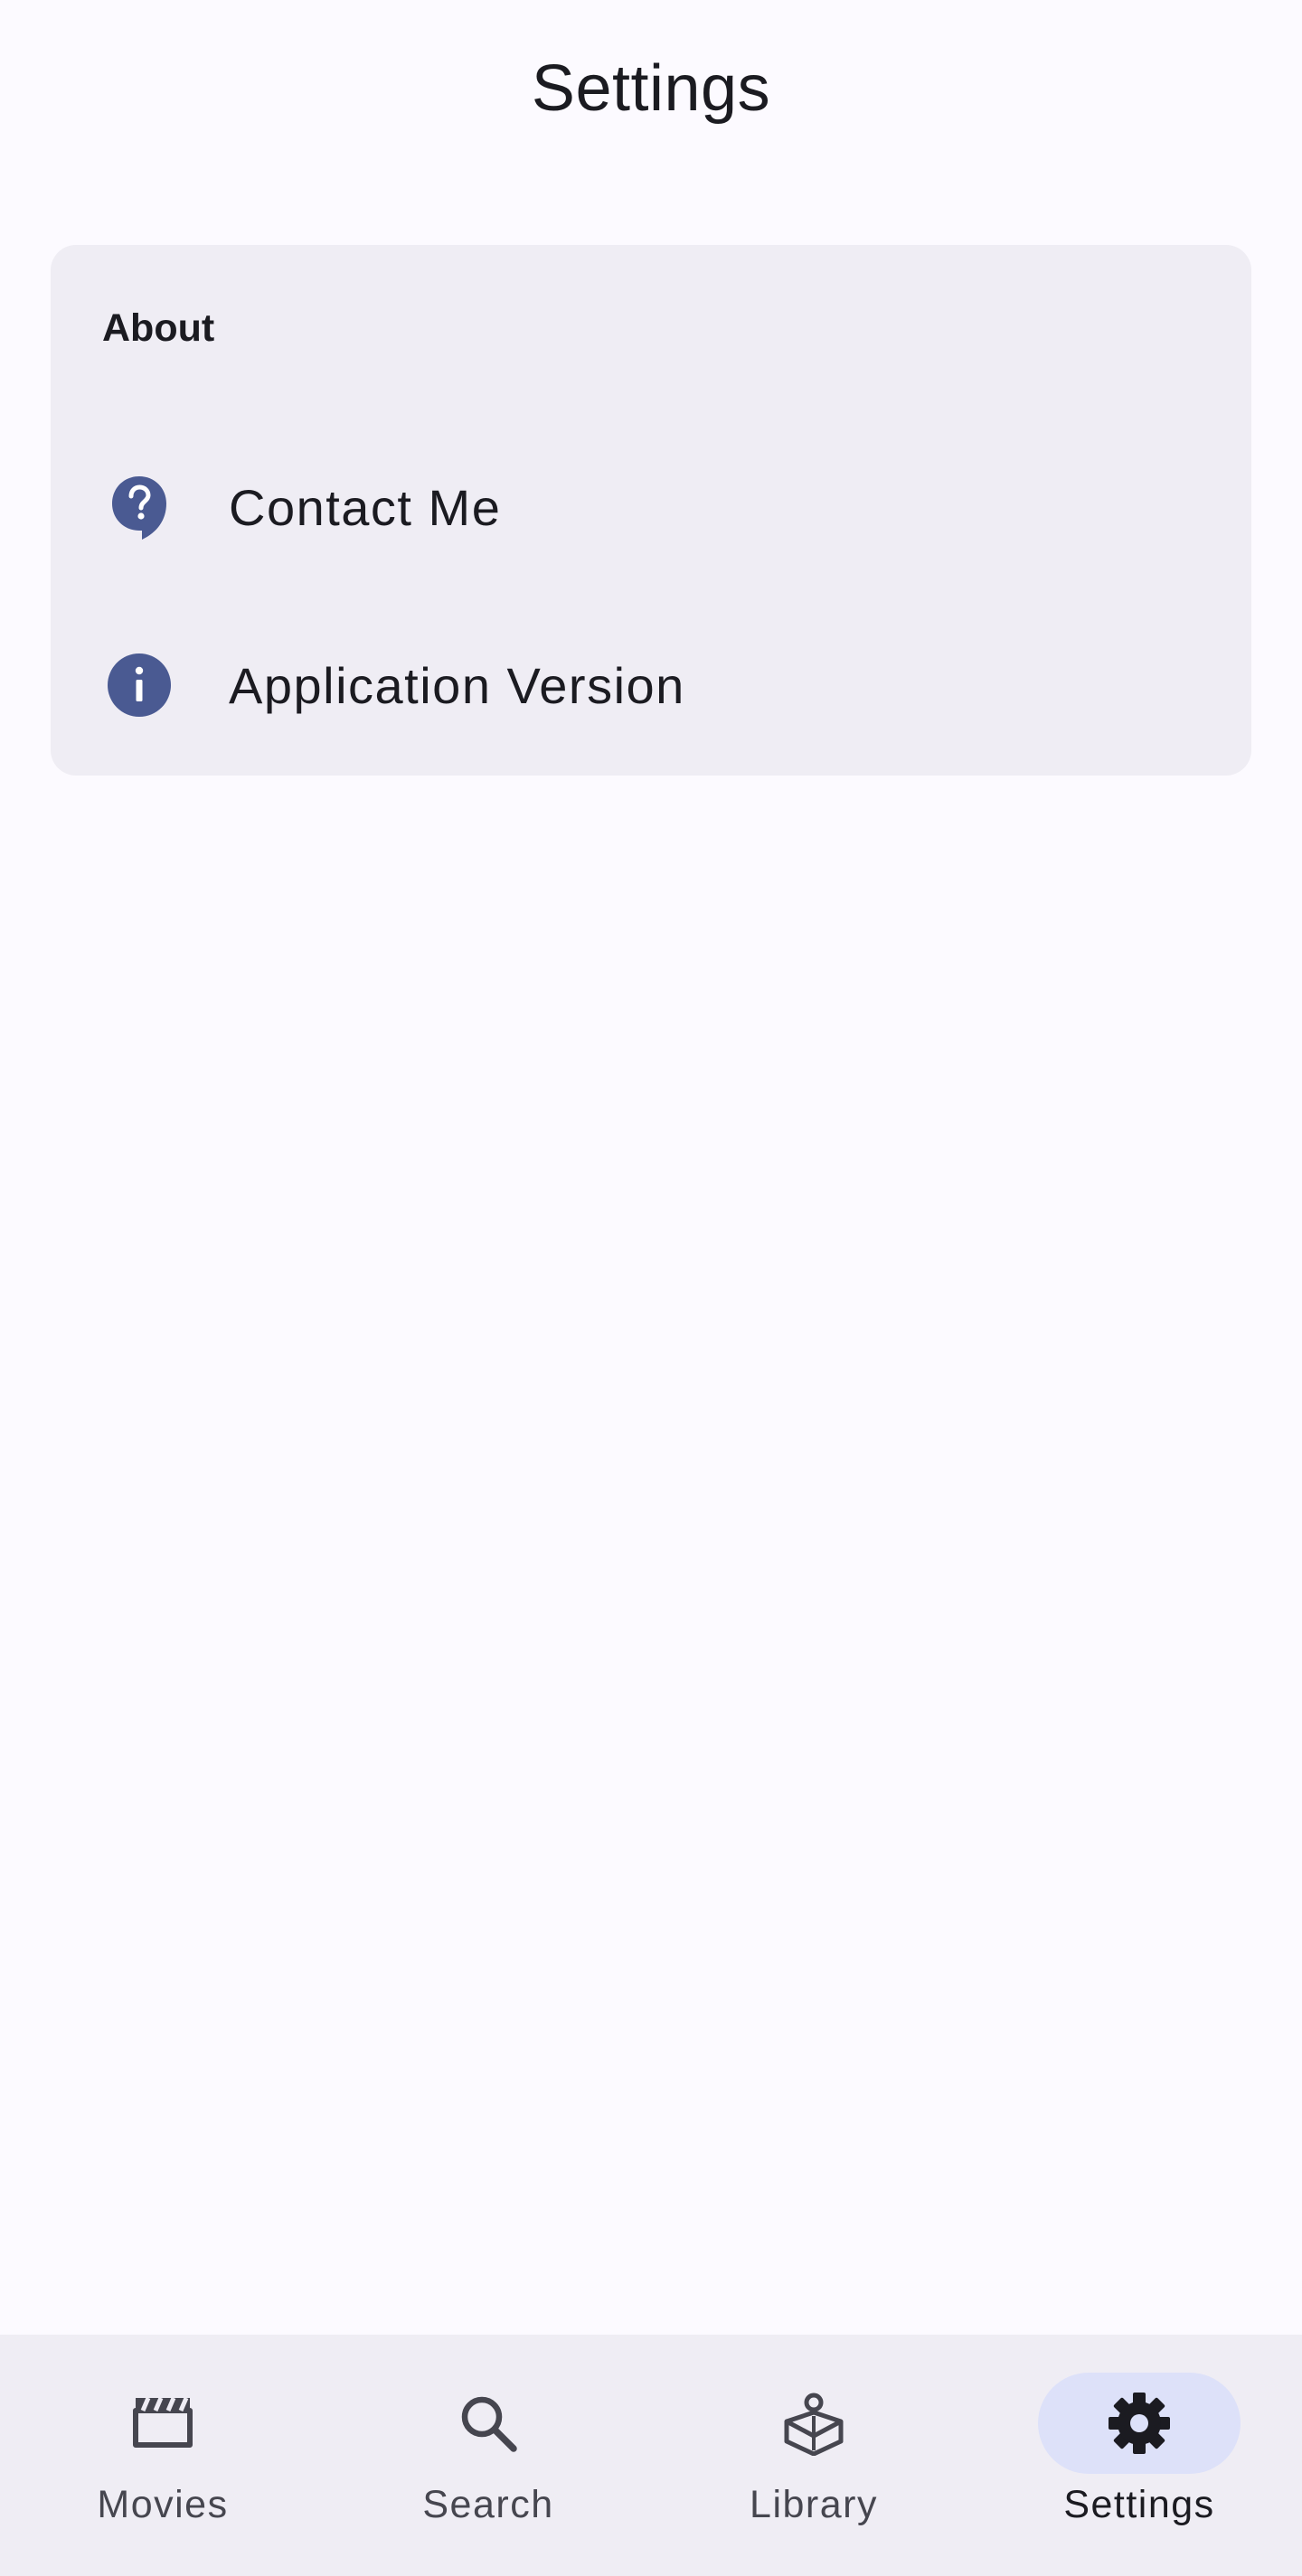  Describe the element at coordinates (457, 685) in the screenshot. I see `application-version-label: Application Version` at that location.